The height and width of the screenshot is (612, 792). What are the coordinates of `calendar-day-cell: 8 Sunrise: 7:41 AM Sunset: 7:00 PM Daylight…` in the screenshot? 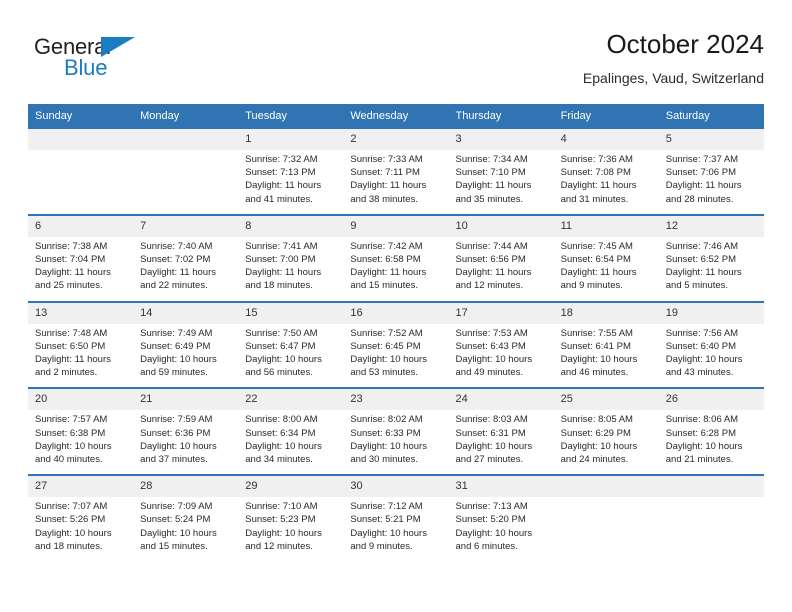 It's located at (291, 257).